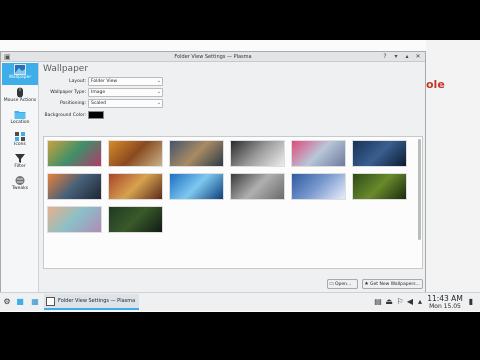 The image size is (480, 360). What do you see at coordinates (379, 153) in the screenshot?
I see `wallpaper-thumbnail-blue-night-lake` at bounding box center [379, 153].